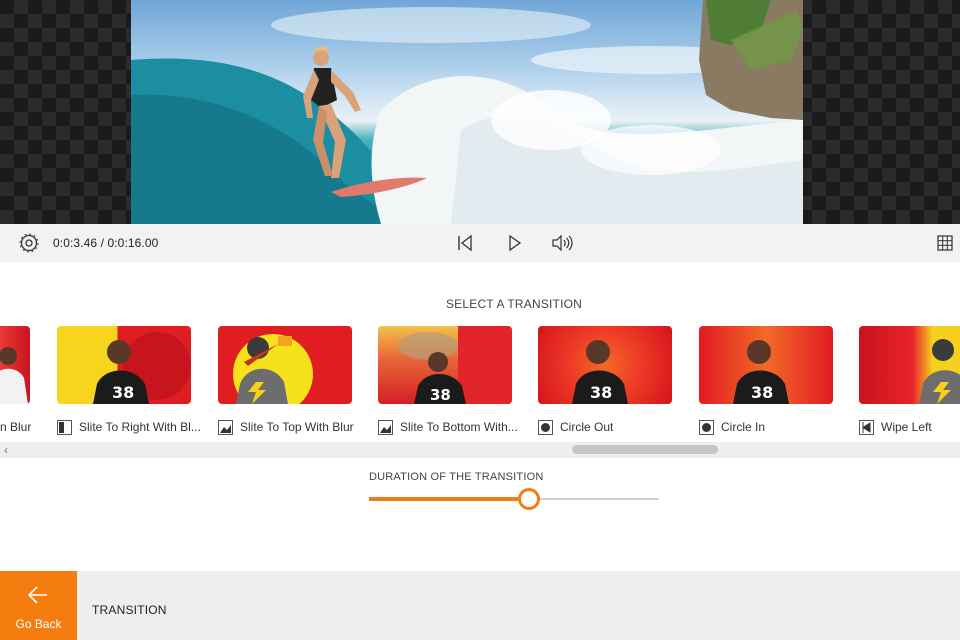 The height and width of the screenshot is (640, 960). I want to click on playback-bar: 0:0:3.46 / 0:0:16.00, so click(480, 243).